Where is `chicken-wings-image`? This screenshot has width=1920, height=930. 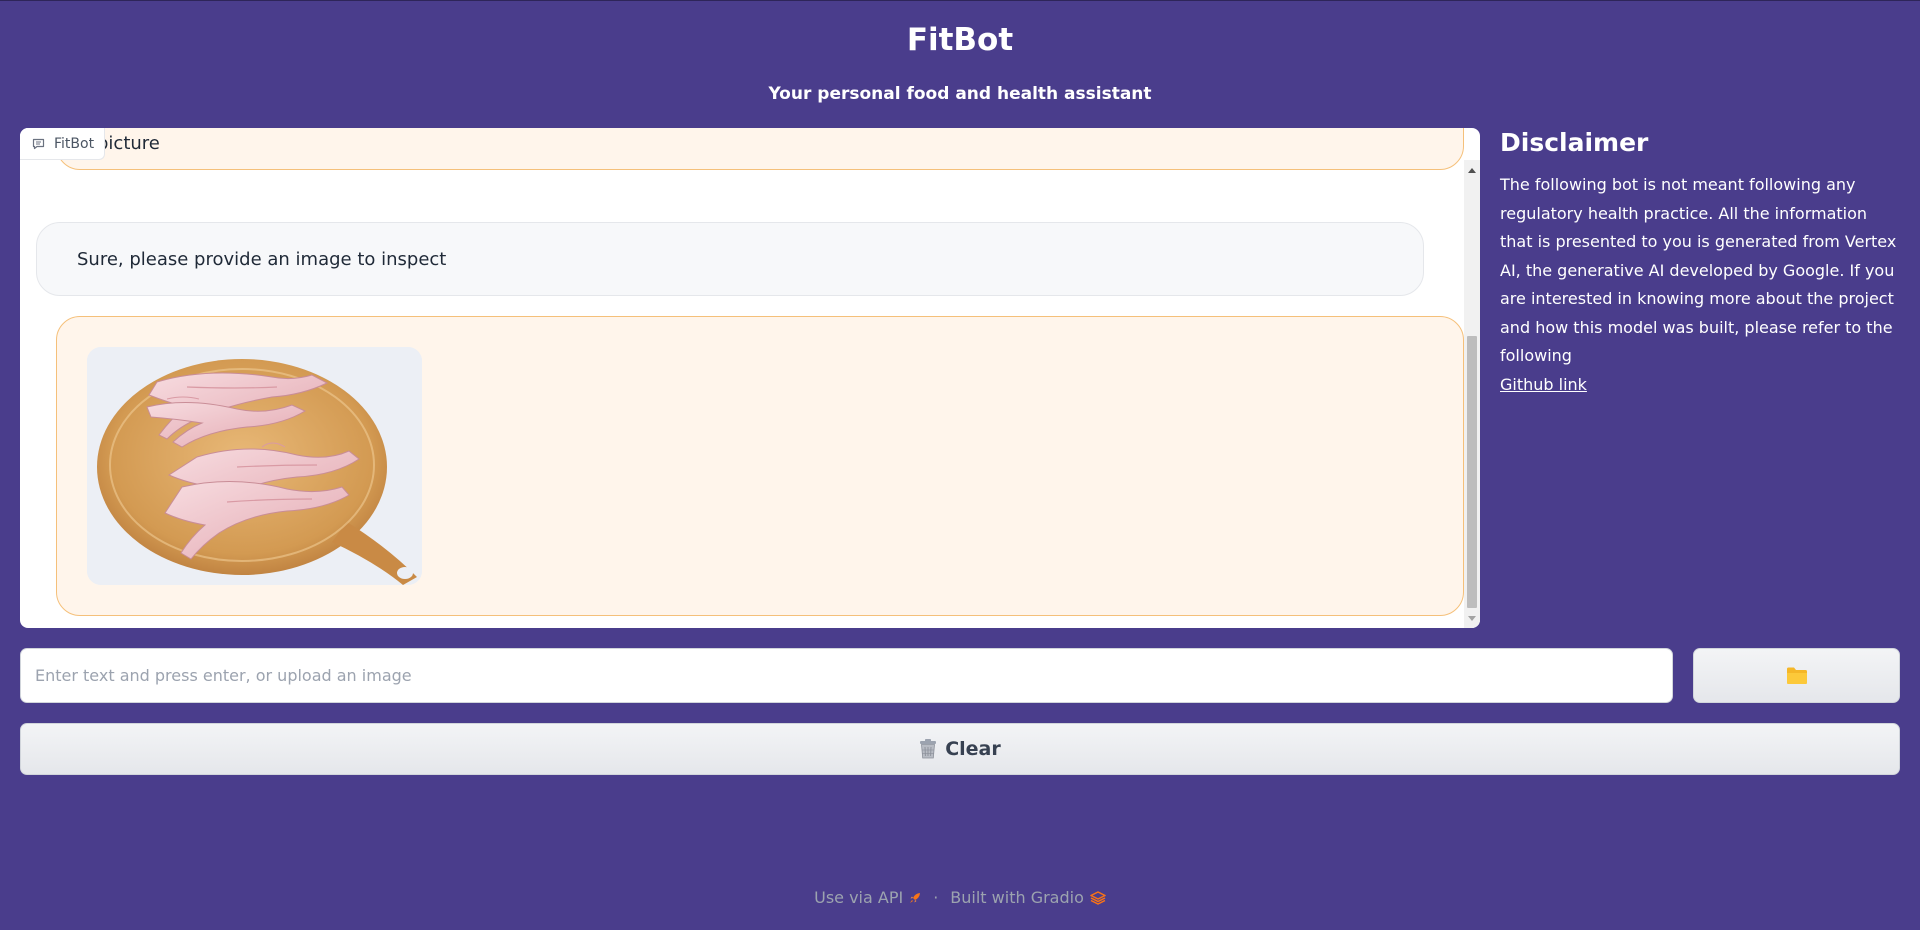 chicken-wings-image is located at coordinates (254, 466).